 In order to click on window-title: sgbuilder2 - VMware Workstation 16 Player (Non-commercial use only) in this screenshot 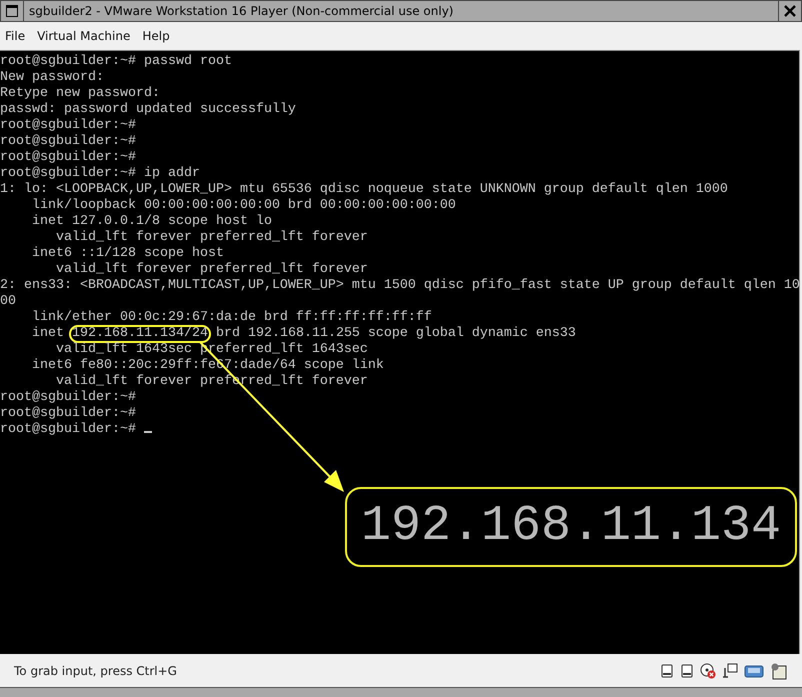, I will do `click(241, 11)`.